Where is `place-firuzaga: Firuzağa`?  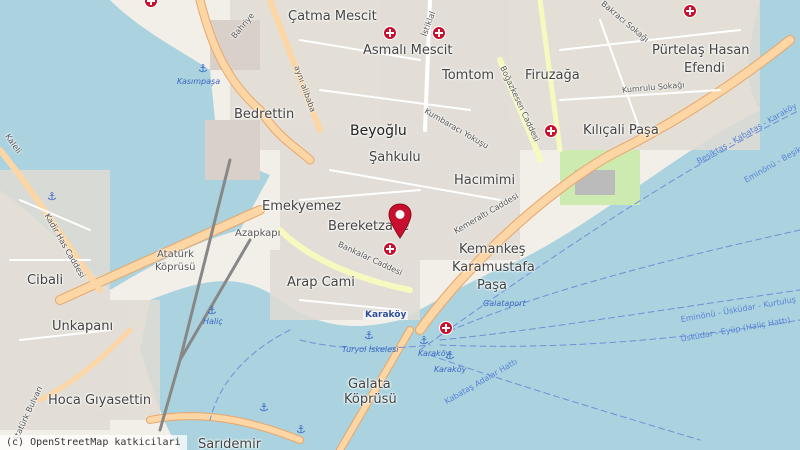 place-firuzaga: Firuzağa is located at coordinates (552, 75).